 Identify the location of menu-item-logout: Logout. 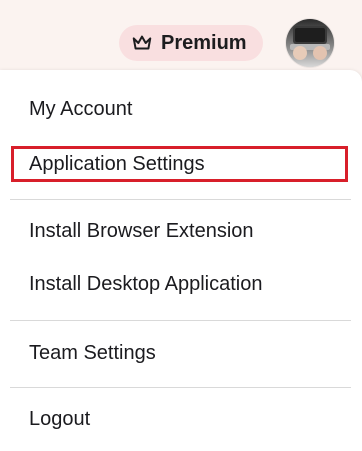
(59, 419).